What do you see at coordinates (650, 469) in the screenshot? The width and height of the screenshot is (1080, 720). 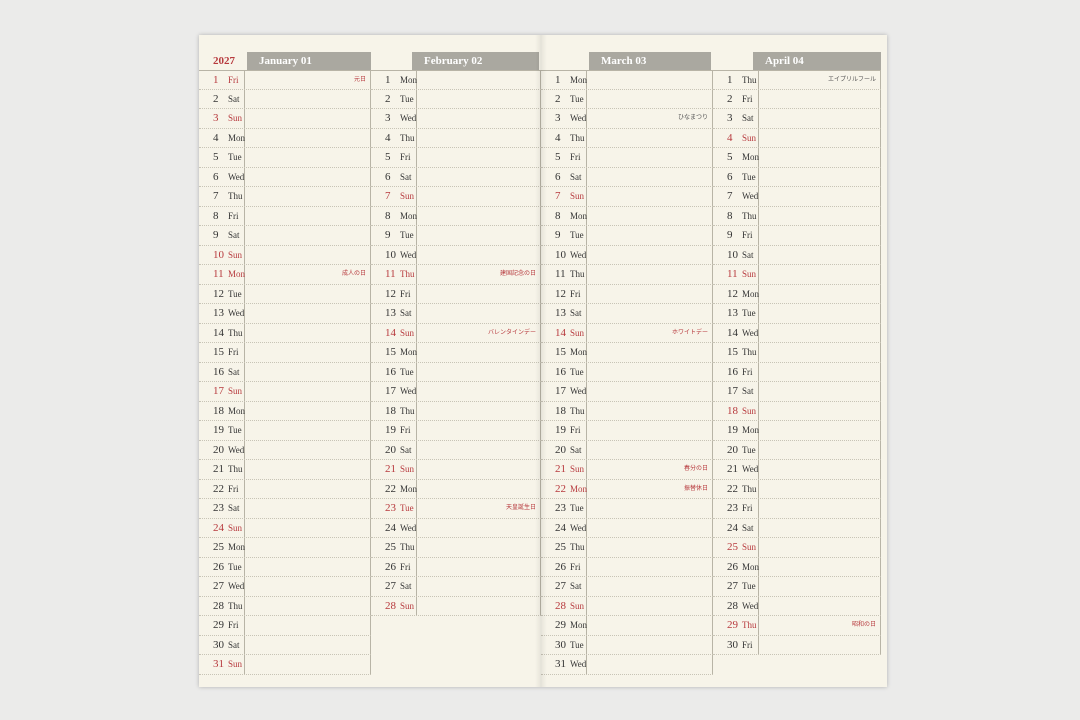 I see `note-area: 春分の日` at bounding box center [650, 469].